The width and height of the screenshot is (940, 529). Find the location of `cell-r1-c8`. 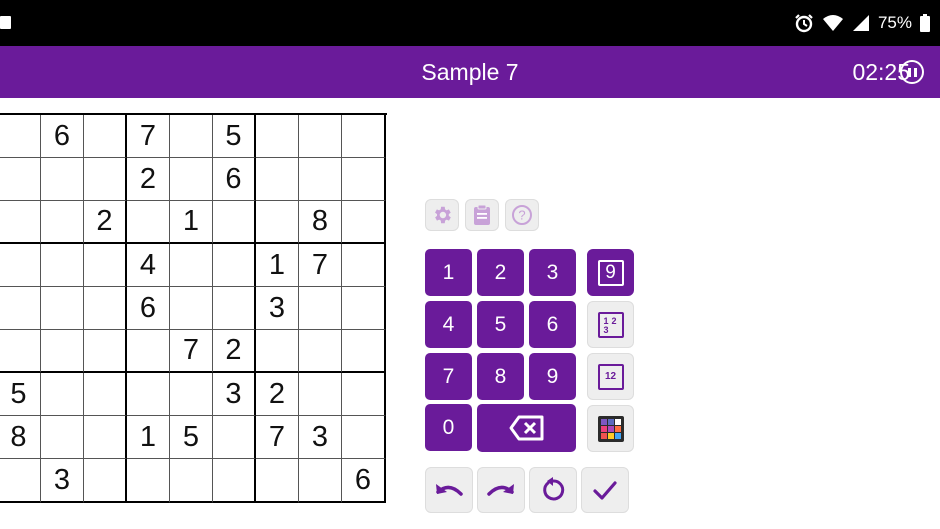

cell-r1-c8 is located at coordinates (320, 136).